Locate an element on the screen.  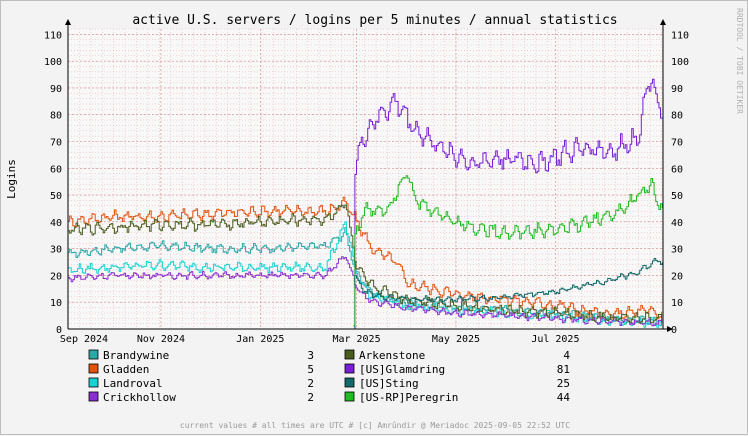
y-tick-label-left: 60 is located at coordinates (56, 169).